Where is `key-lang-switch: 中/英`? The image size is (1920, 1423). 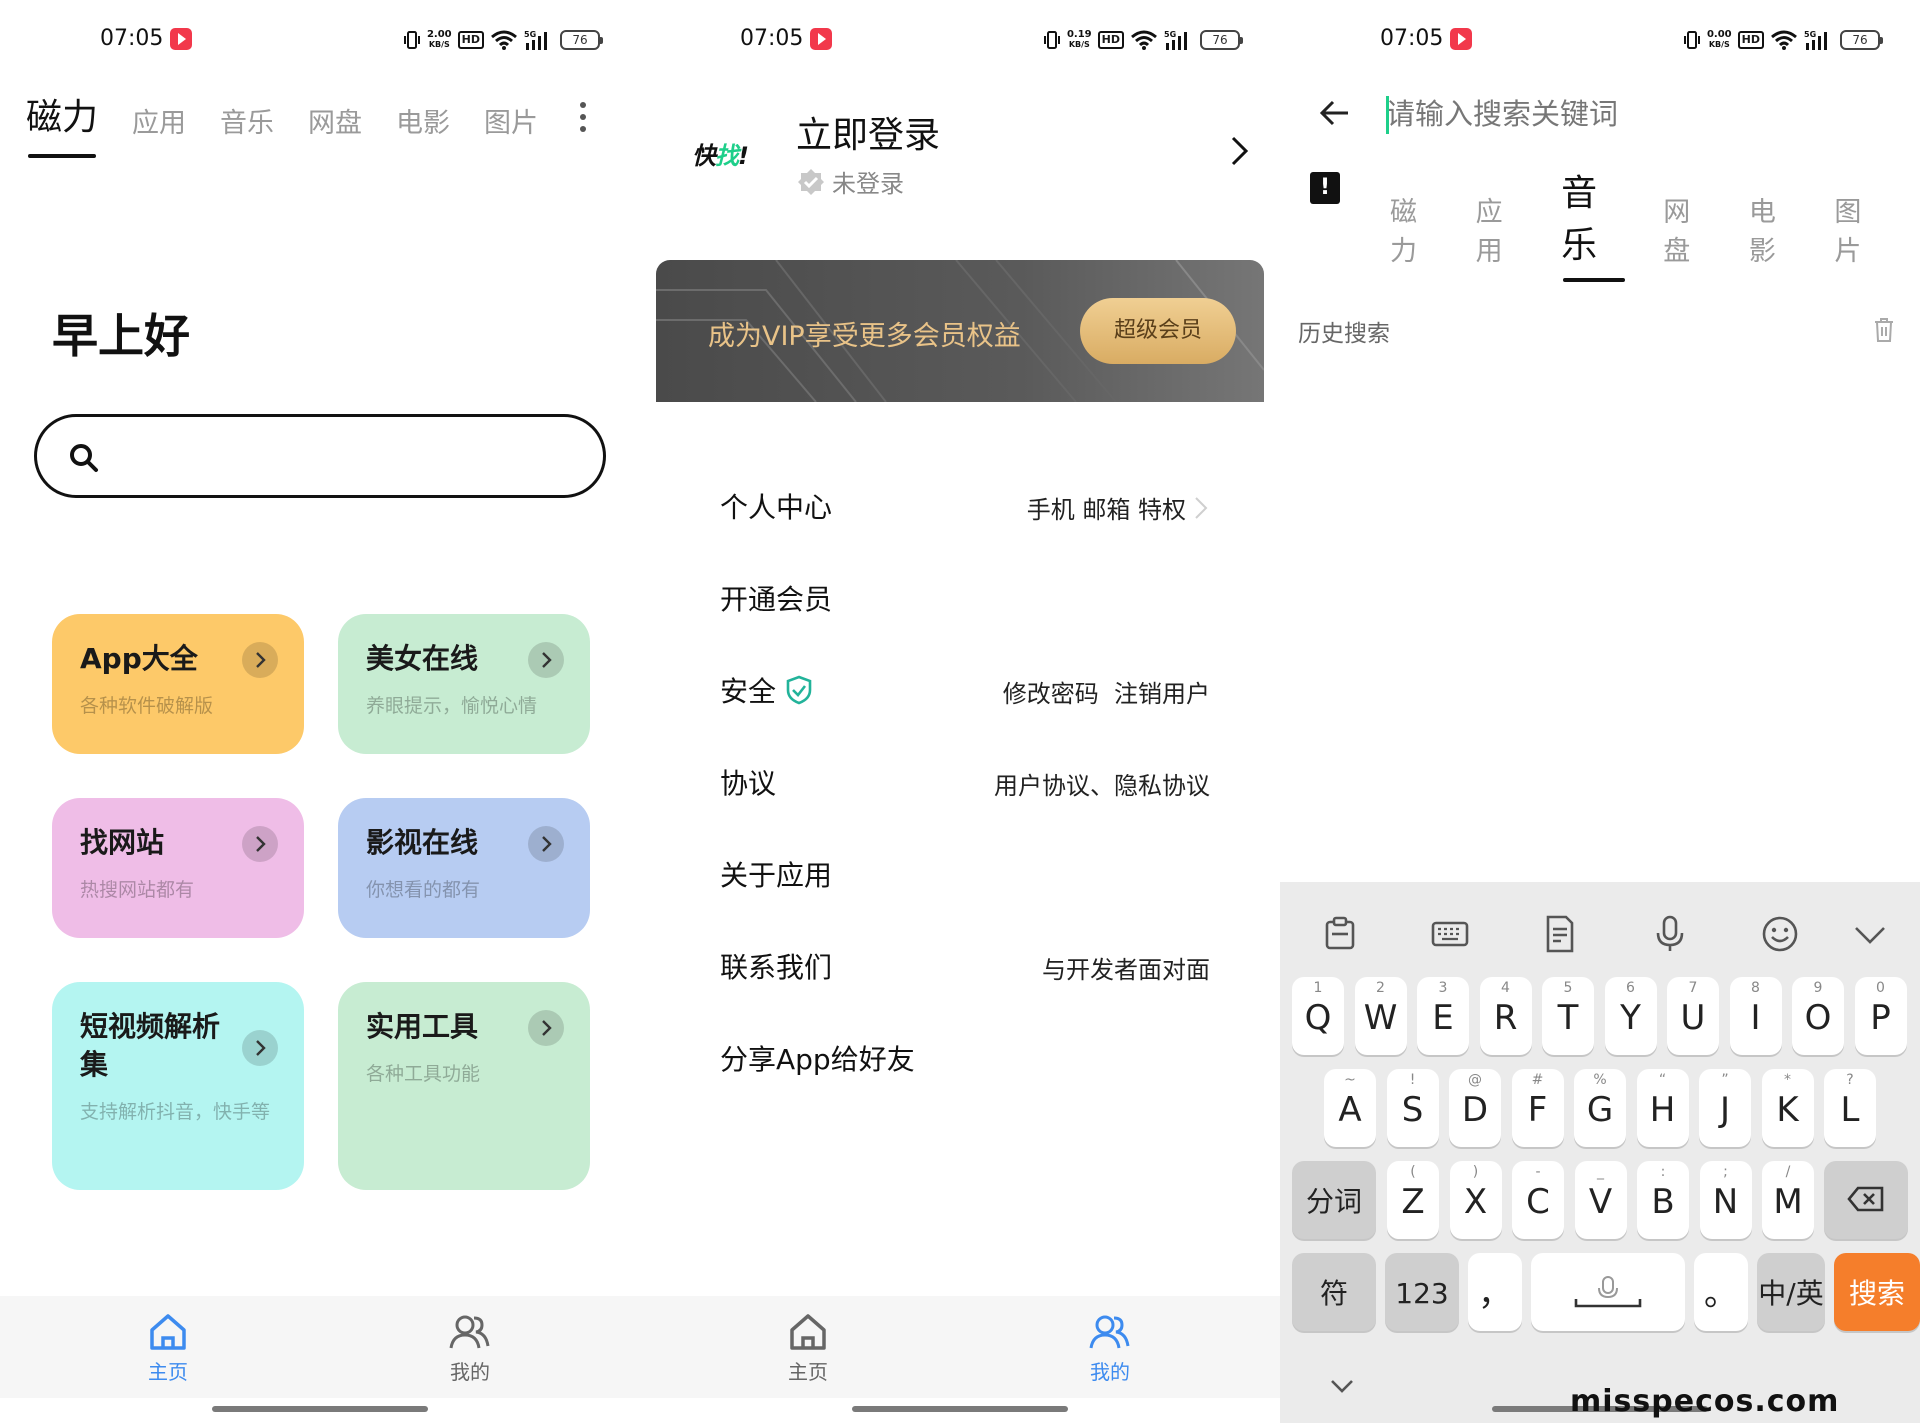 key-lang-switch: 中/英 is located at coordinates (1791, 1292).